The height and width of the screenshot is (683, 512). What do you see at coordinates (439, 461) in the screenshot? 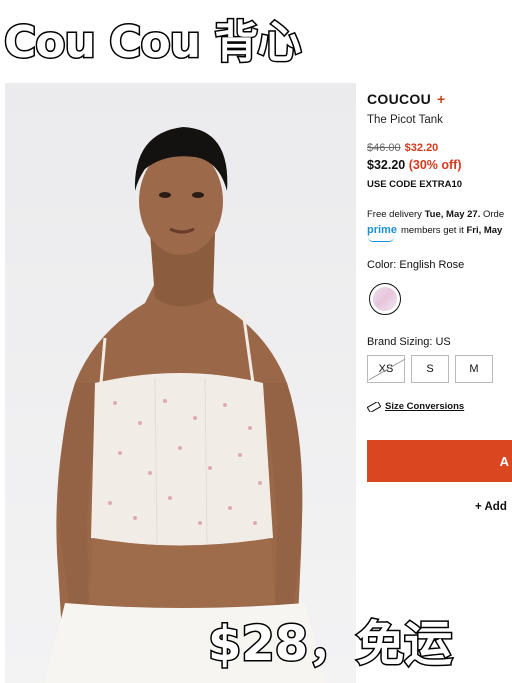
I see `add-to-bag-button: A` at bounding box center [439, 461].